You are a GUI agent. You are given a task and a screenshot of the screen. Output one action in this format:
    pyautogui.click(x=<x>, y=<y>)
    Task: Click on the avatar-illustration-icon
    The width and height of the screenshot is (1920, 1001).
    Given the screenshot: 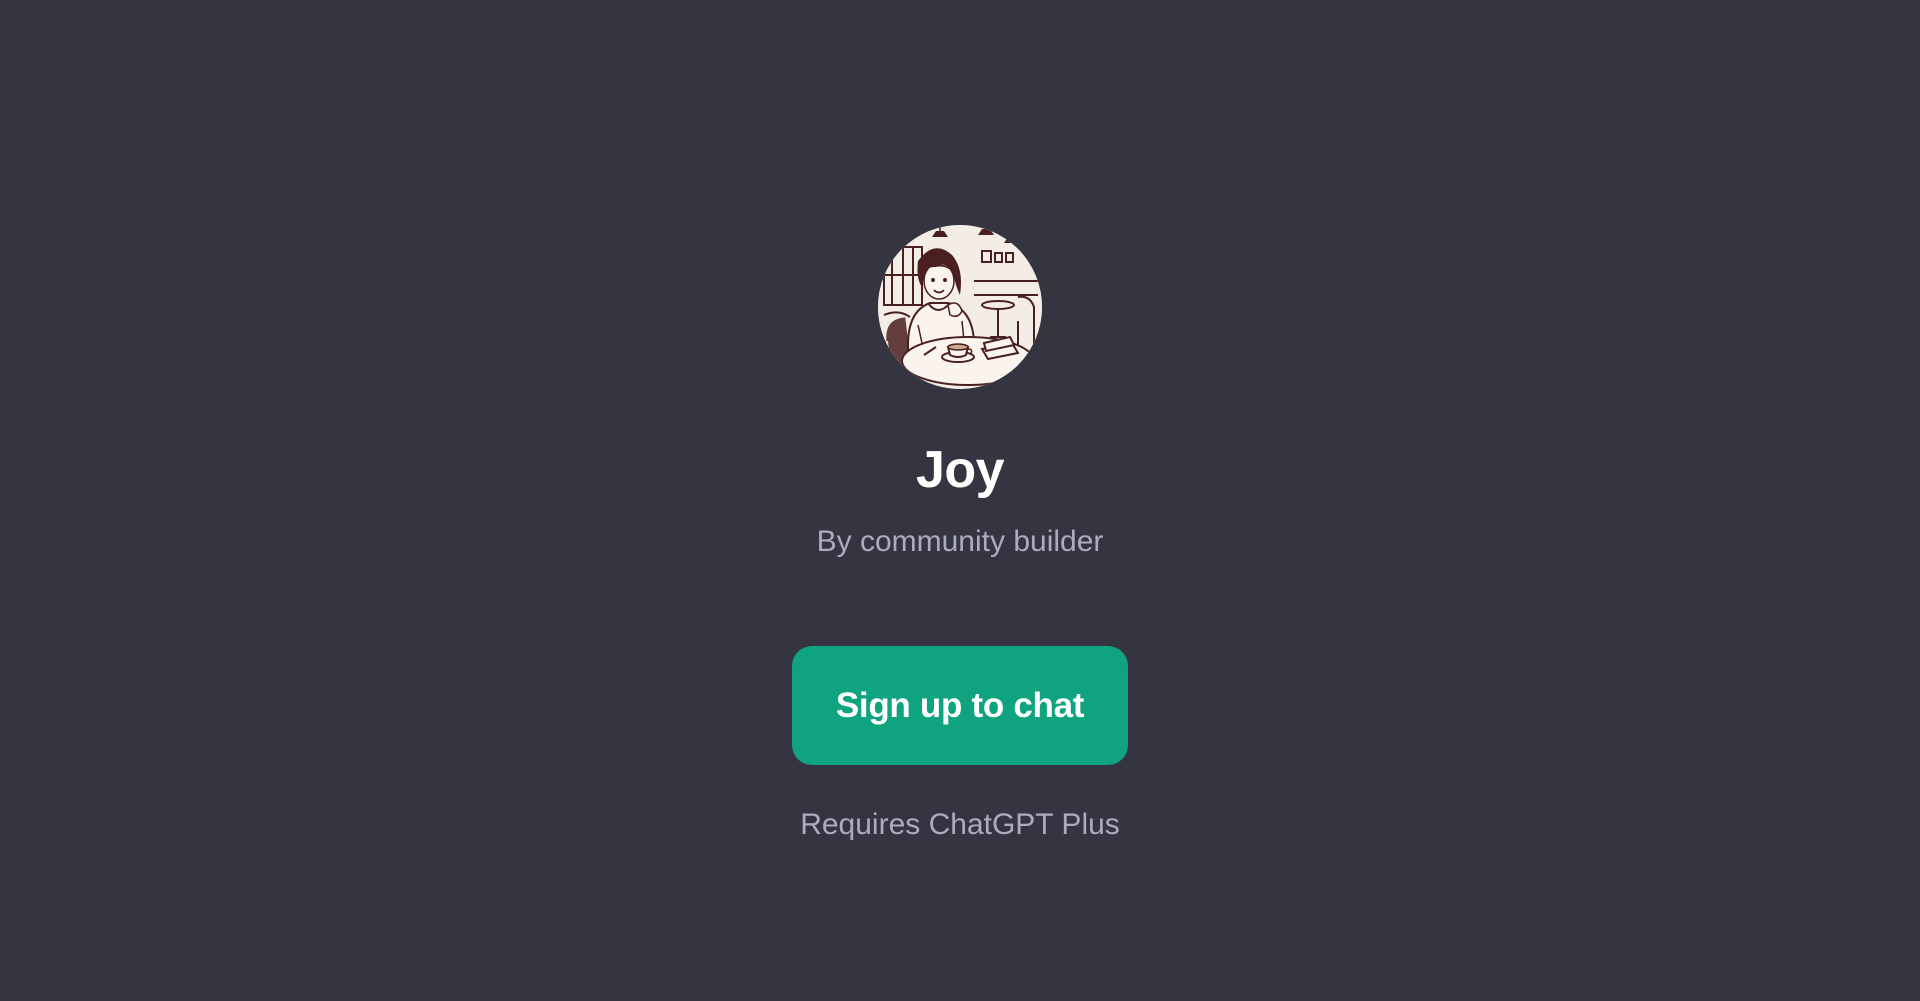 What is the action you would take?
    pyautogui.click(x=960, y=307)
    